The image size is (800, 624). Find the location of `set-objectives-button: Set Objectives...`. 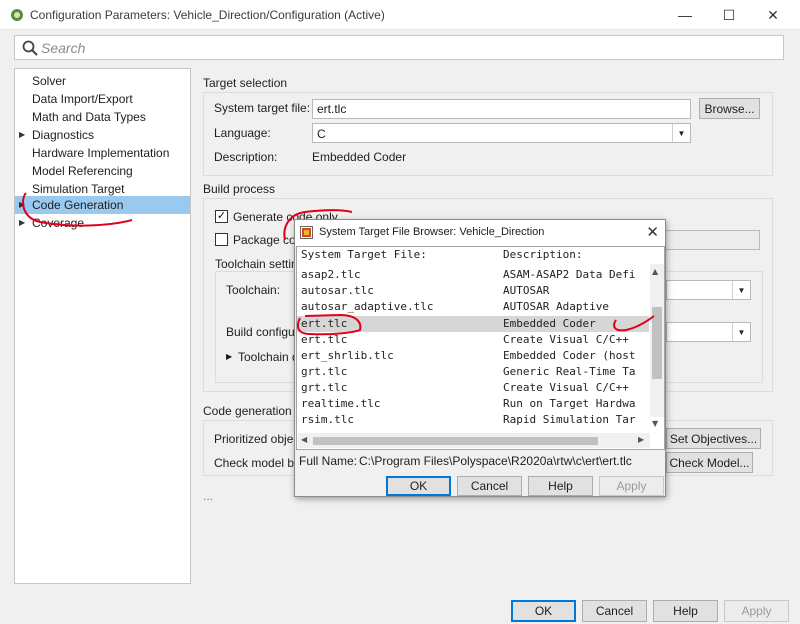

set-objectives-button: Set Objectives... is located at coordinates (713, 438).